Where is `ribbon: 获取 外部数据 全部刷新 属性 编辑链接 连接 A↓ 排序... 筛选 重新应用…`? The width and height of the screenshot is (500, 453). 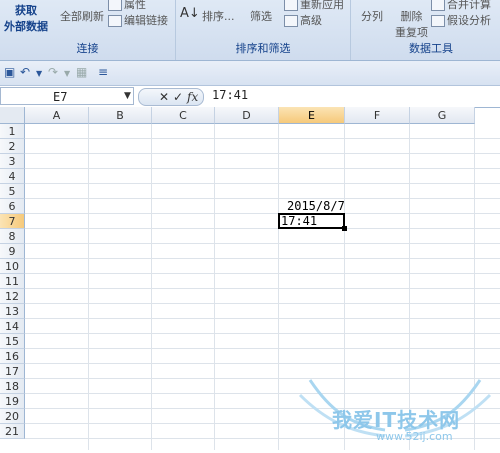
ribbon: 获取 外部数据 全部刷新 属性 编辑链接 连接 A↓ 排序... 筛选 重新应用… is located at coordinates (250, 30).